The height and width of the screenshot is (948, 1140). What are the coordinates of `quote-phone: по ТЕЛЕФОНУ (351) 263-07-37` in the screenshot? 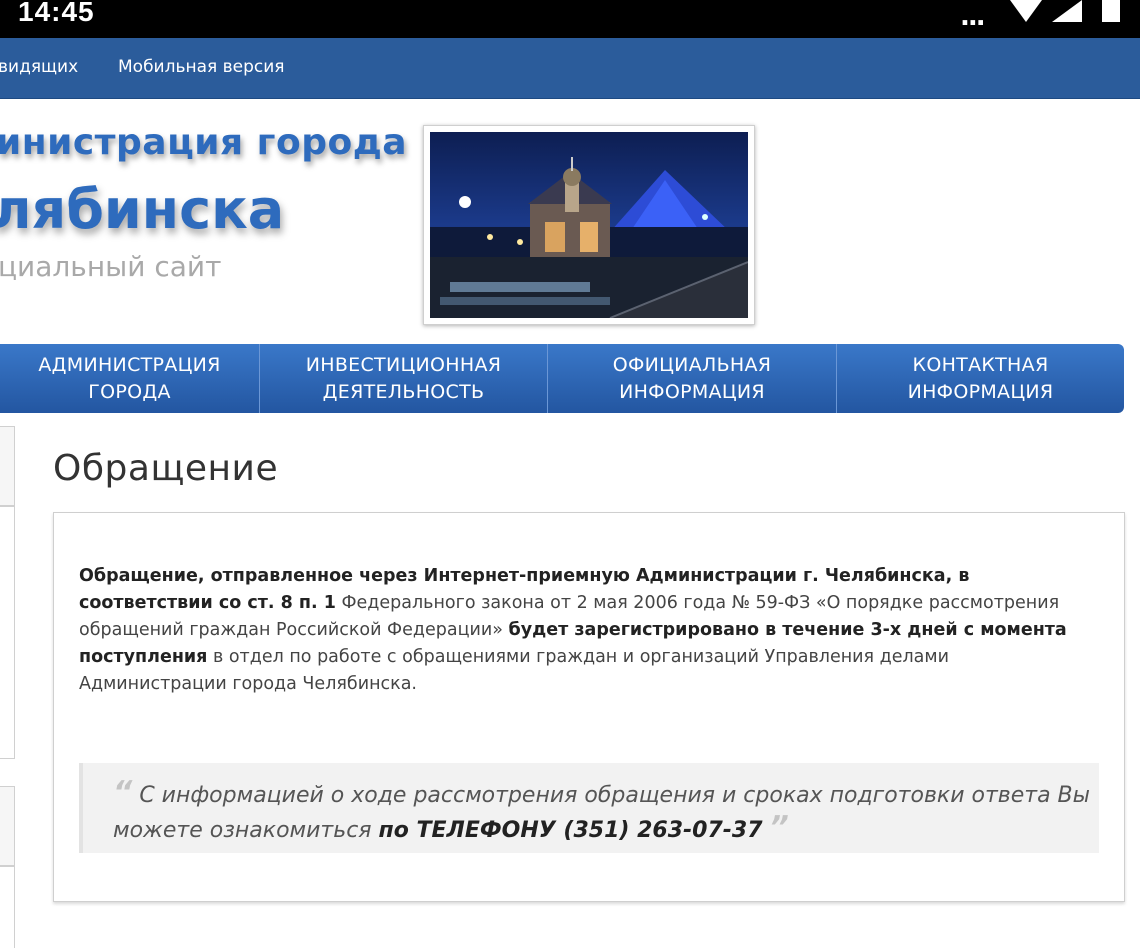 It's located at (570, 830).